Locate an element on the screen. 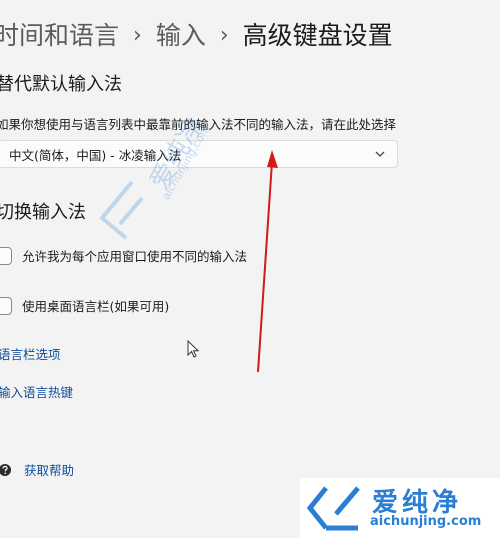  language-bar-options-link: 语言栏选项 is located at coordinates (30, 353).